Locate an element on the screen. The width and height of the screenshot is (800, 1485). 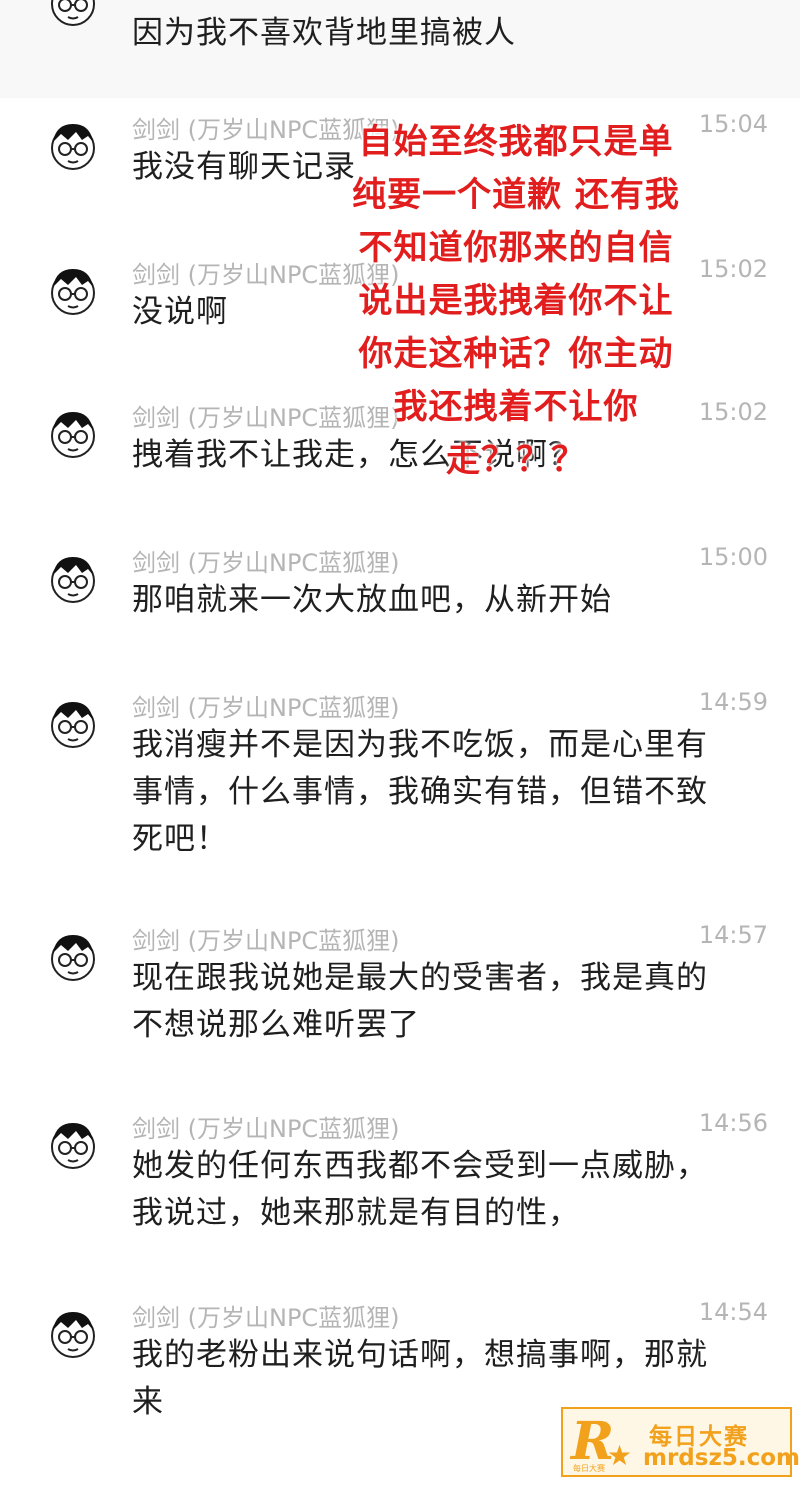
message-line: 我消瘦并不是因为我不吃饭，而是心里有 is located at coordinates (420, 745).